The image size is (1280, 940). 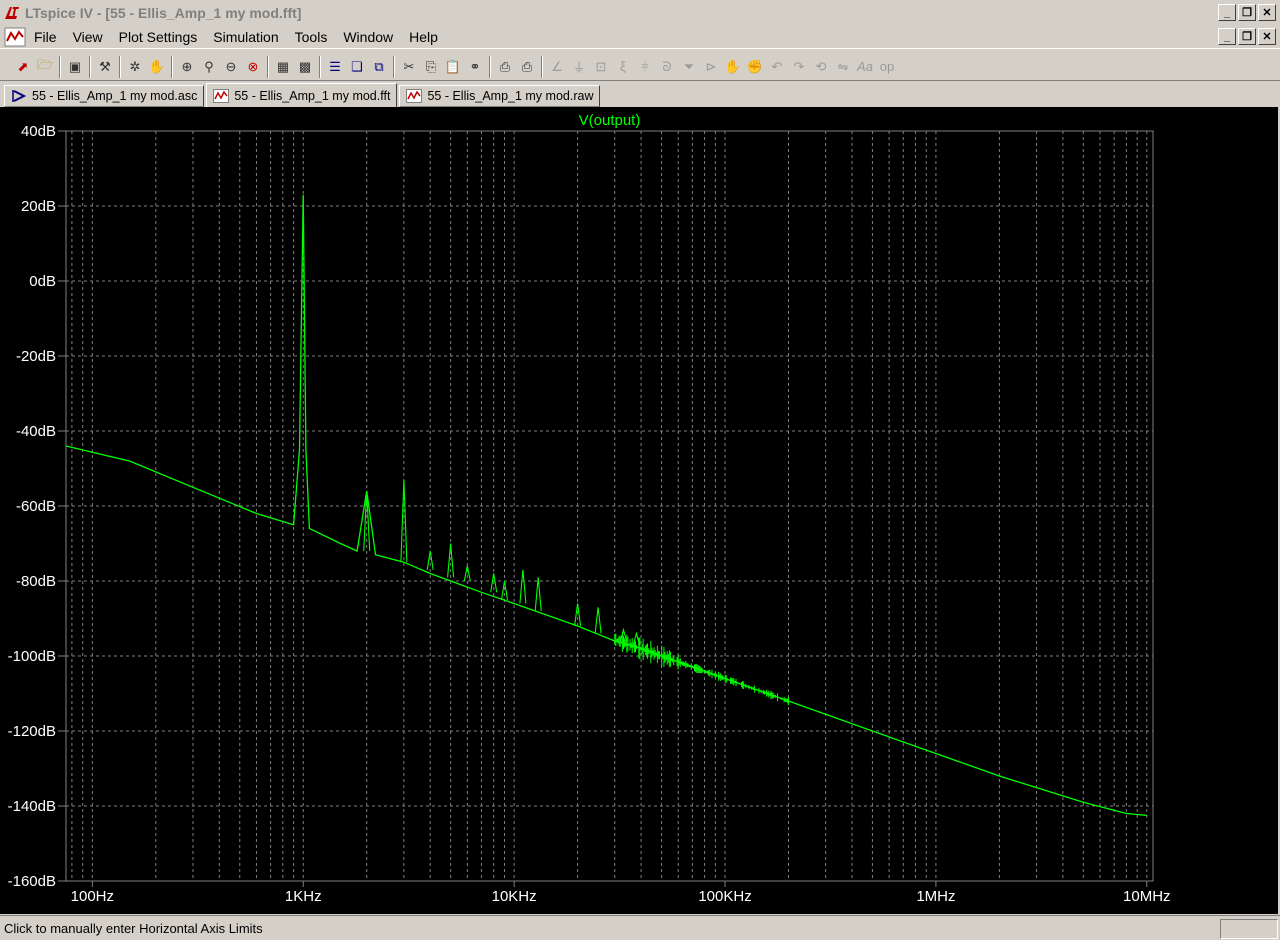 What do you see at coordinates (283, 67) in the screenshot?
I see `autorange-button: ▦` at bounding box center [283, 67].